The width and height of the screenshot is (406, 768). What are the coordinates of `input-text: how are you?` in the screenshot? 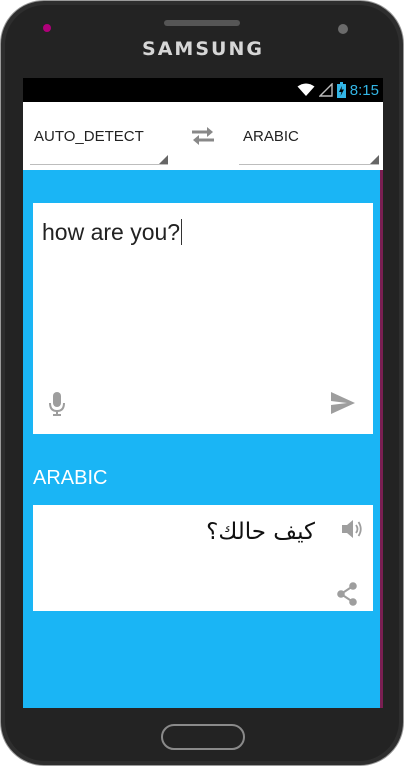 It's located at (111, 232).